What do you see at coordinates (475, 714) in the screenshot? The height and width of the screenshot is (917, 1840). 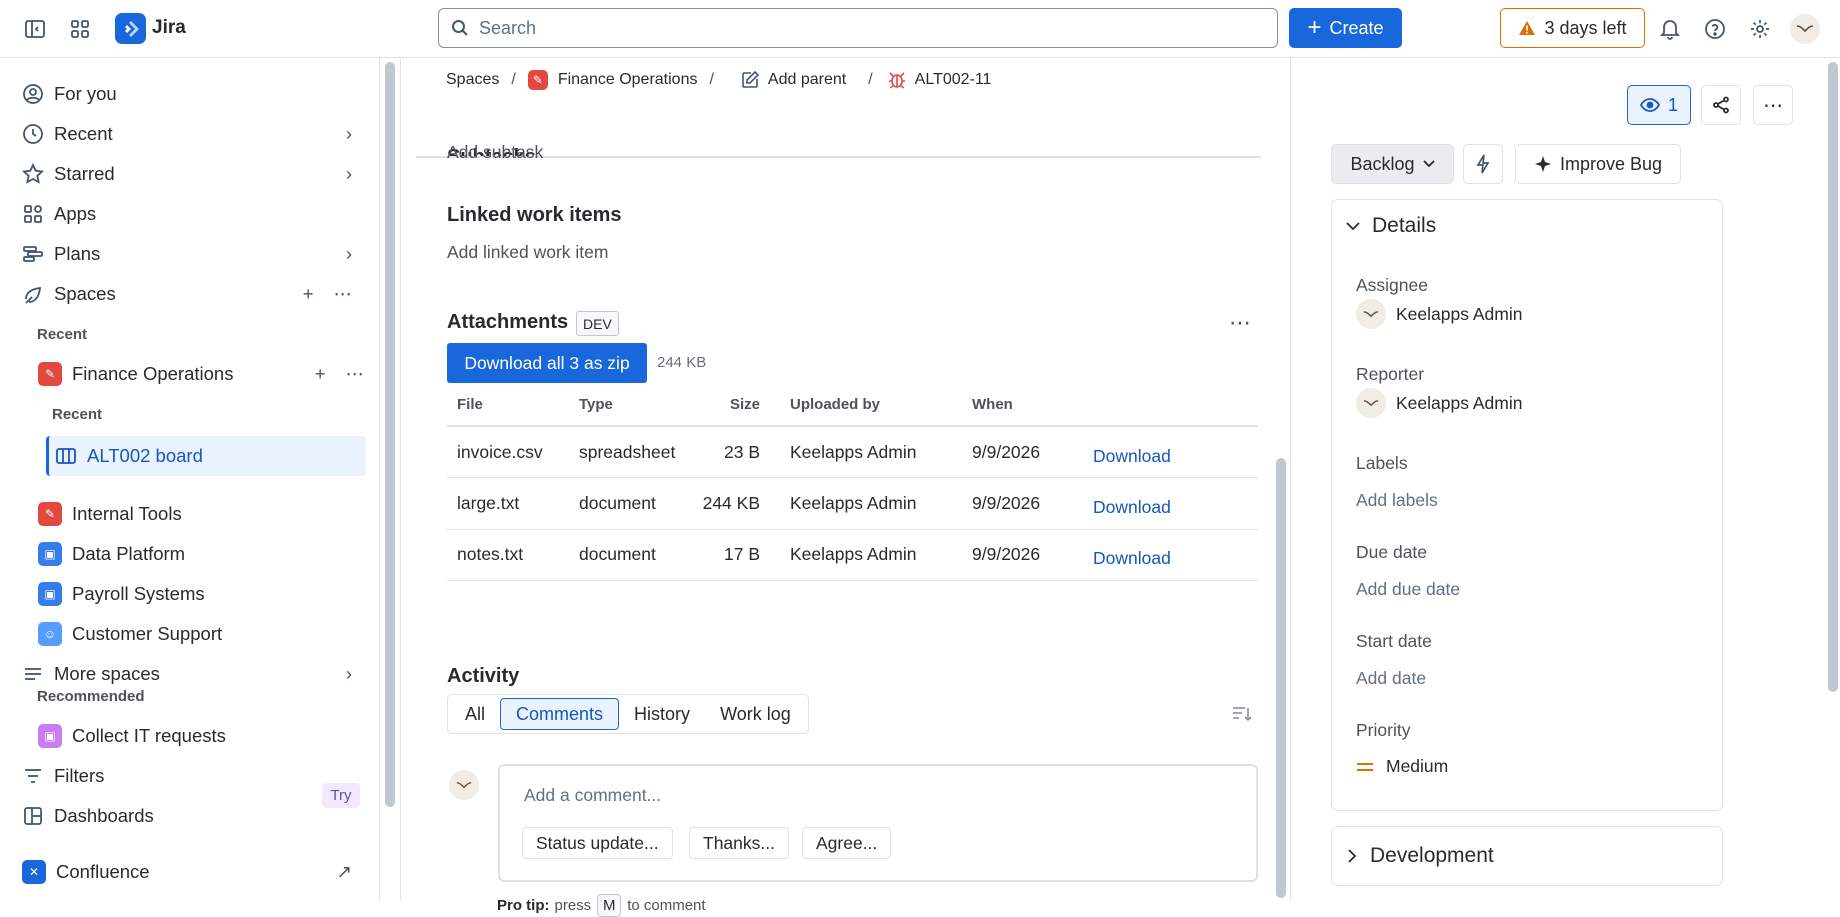 I see `tab-all: All` at bounding box center [475, 714].